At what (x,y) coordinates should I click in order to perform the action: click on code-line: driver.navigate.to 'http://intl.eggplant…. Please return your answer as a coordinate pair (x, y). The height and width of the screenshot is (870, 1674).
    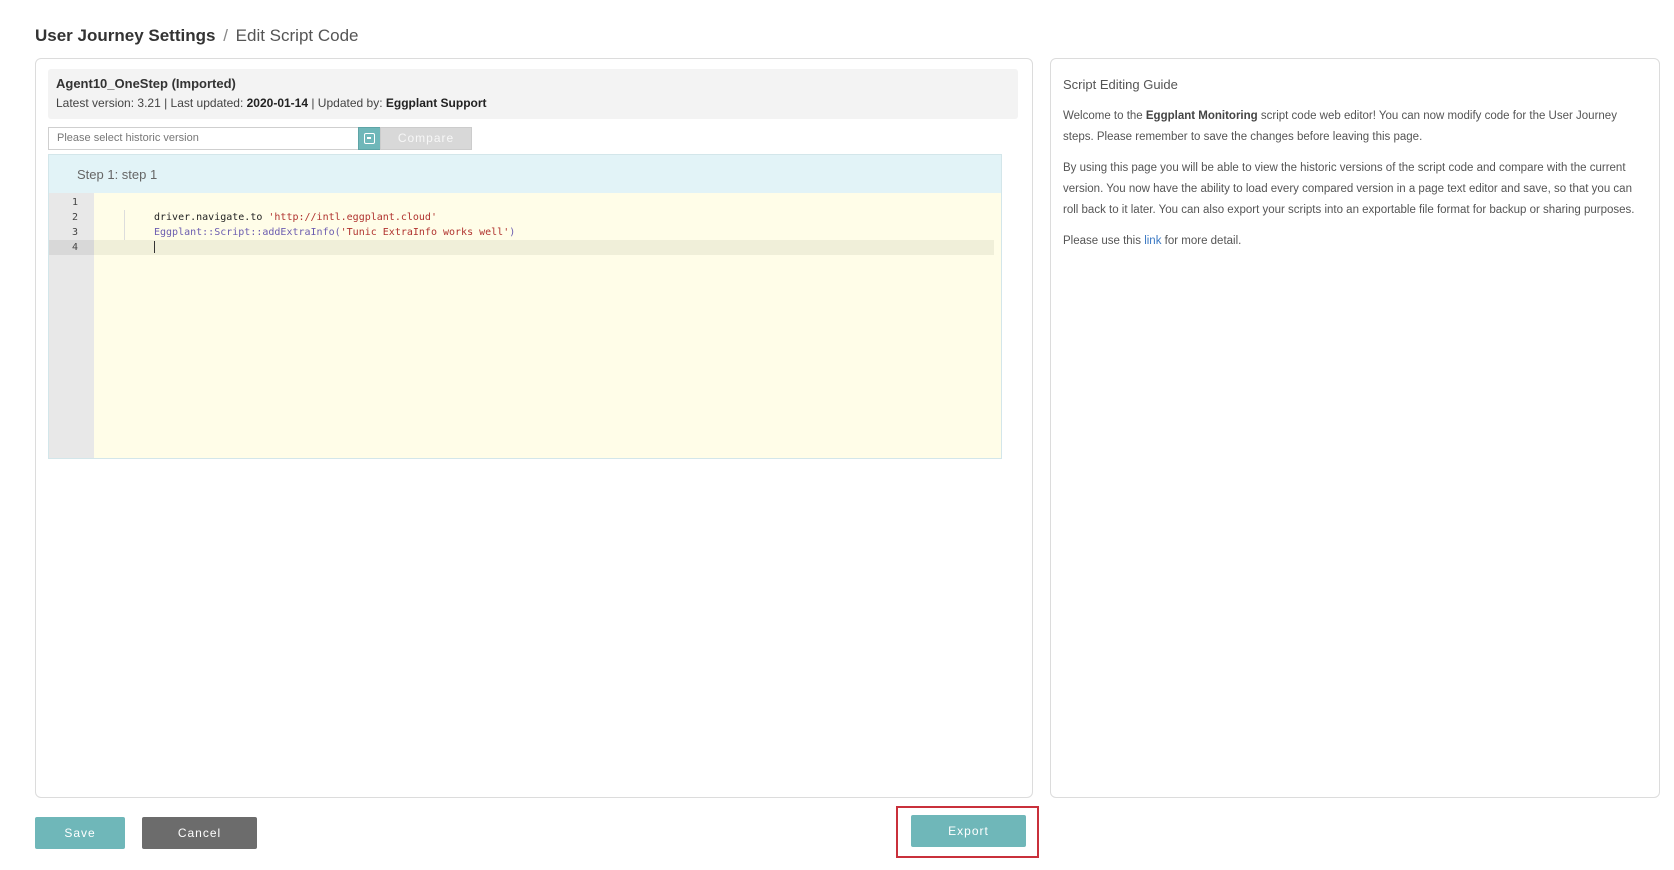
    Looking at the image, I should click on (547, 217).